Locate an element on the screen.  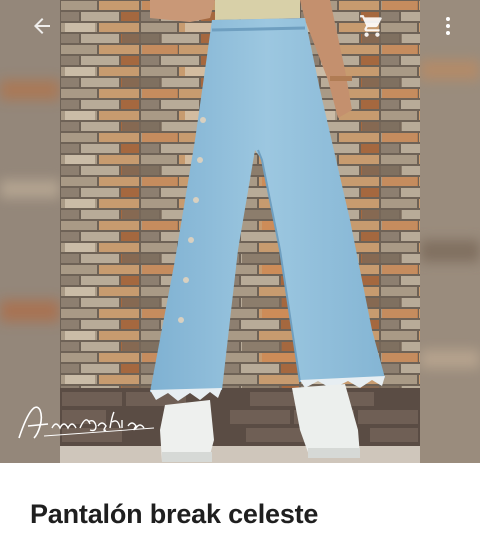
more-options-button is located at coordinates (448, 26).